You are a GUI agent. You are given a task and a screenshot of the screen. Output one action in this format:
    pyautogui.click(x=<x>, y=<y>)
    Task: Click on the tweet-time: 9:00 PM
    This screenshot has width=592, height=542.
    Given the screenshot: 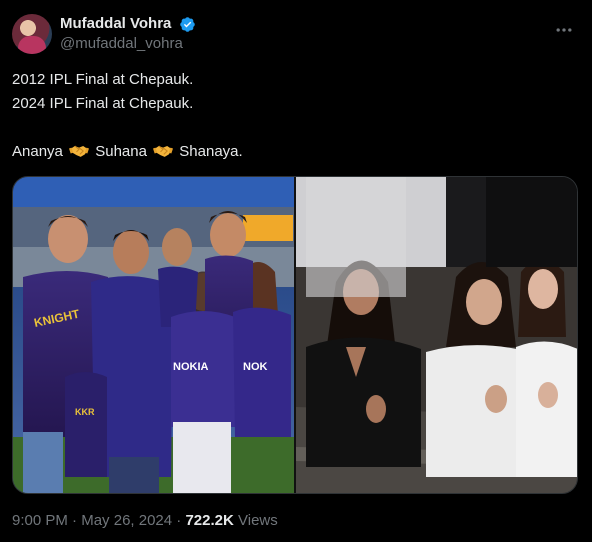 What is the action you would take?
    pyautogui.click(x=40, y=520)
    